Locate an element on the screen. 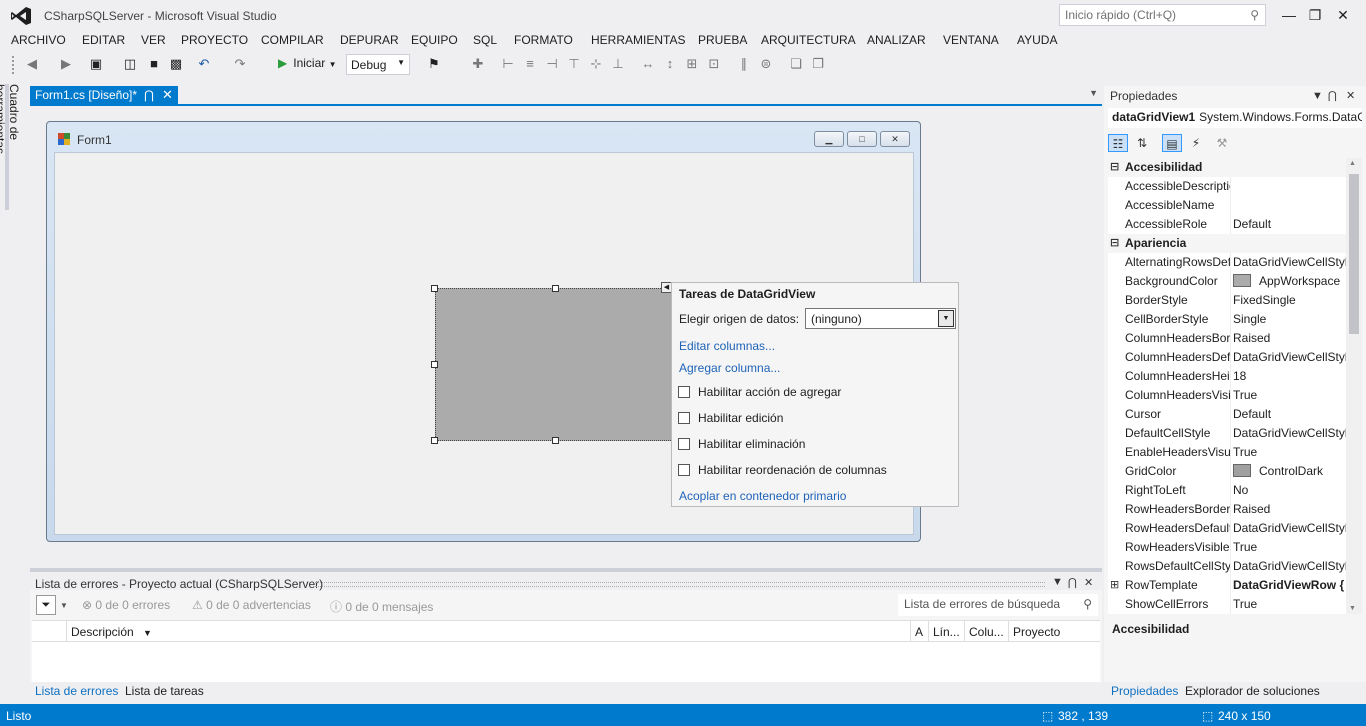 The image size is (1366, 726). property-row: ShowCellErrors True is located at coordinates (1227, 604).